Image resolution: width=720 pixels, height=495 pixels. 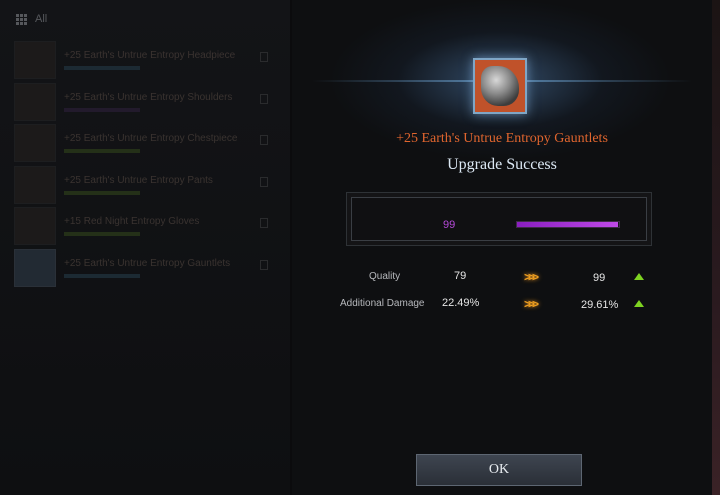 What do you see at coordinates (21, 19) in the screenshot?
I see `grid-icon` at bounding box center [21, 19].